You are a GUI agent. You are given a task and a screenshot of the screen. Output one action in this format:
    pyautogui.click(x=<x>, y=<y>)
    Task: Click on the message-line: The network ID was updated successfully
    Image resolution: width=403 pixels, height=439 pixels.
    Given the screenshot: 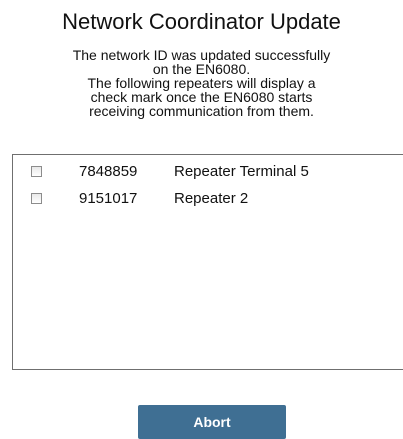 What is the action you would take?
    pyautogui.click(x=201, y=55)
    